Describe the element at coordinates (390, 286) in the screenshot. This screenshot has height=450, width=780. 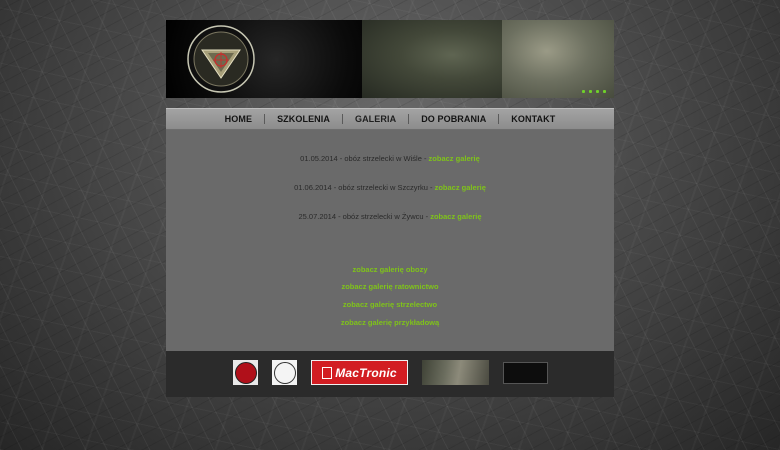
I see `gallery-link-ratownictwo: zobacz galerię ratownictwo` at that location.